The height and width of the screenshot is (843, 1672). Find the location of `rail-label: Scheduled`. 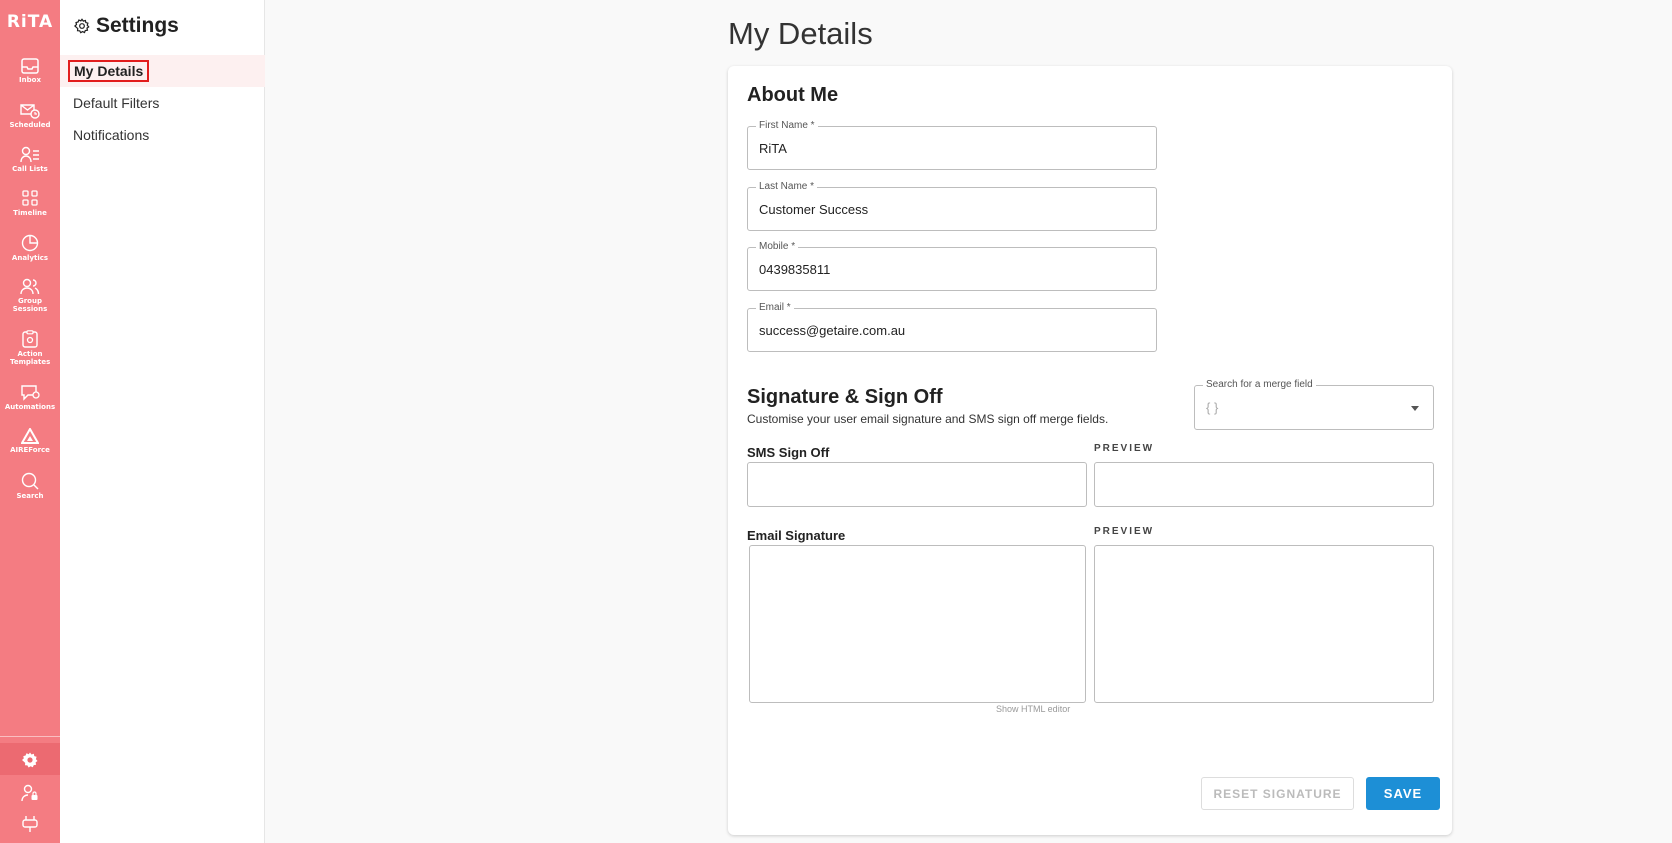

rail-label: Scheduled is located at coordinates (30, 125).